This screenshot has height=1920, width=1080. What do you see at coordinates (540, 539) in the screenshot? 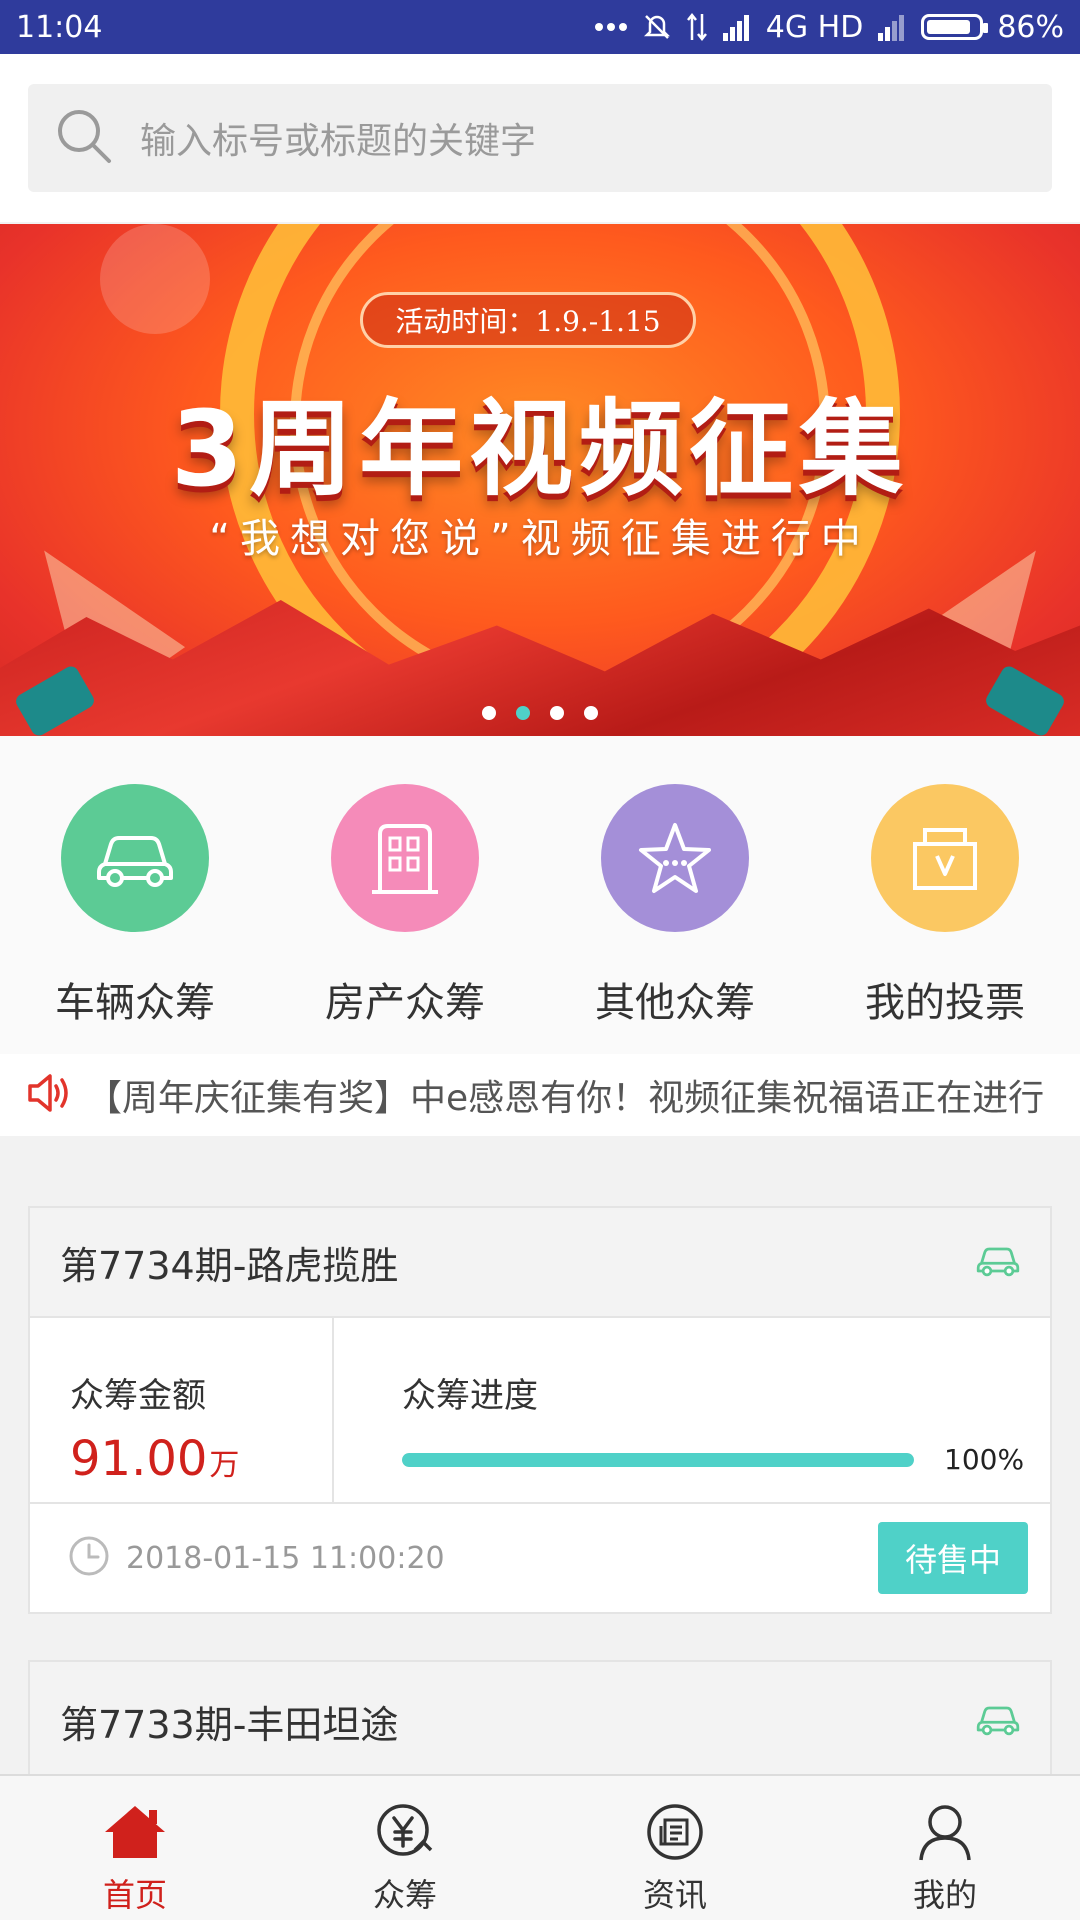
I see `banner-subtitle: “我想对您说”视频征集进行中` at bounding box center [540, 539].